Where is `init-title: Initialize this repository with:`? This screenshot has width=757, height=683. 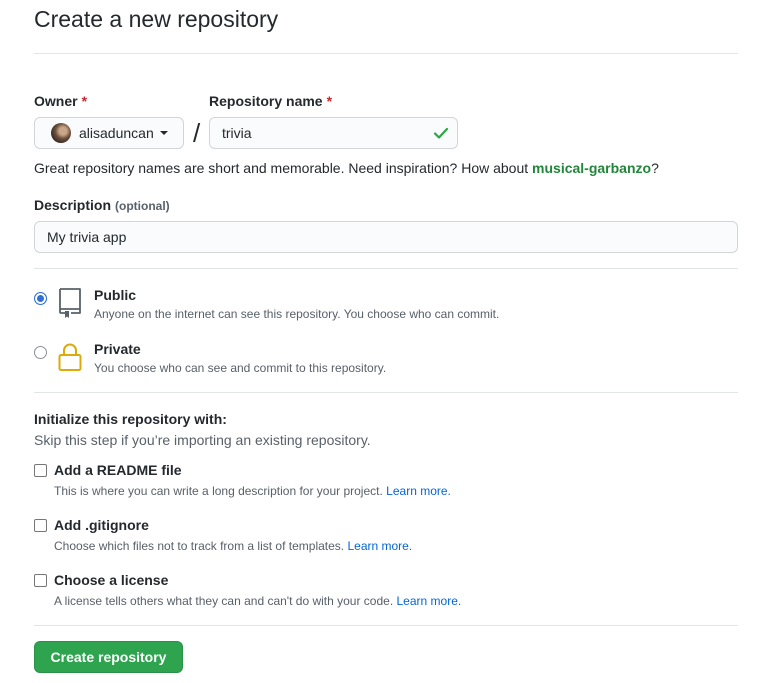
init-title: Initialize this repository with: is located at coordinates (130, 419).